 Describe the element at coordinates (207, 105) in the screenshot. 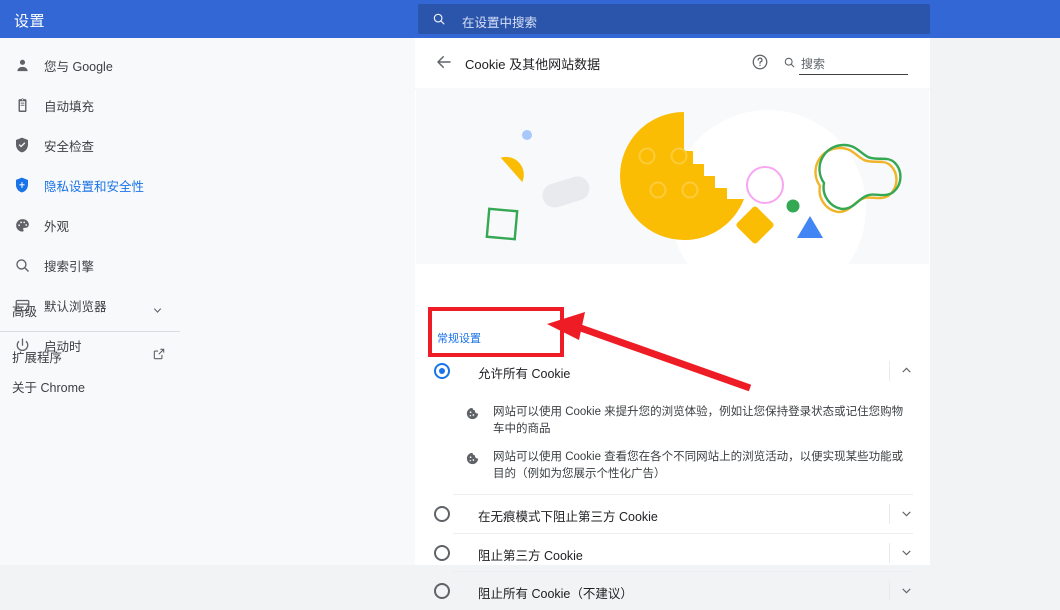

I see `sidebar-item-autofill: 自动填充` at that location.